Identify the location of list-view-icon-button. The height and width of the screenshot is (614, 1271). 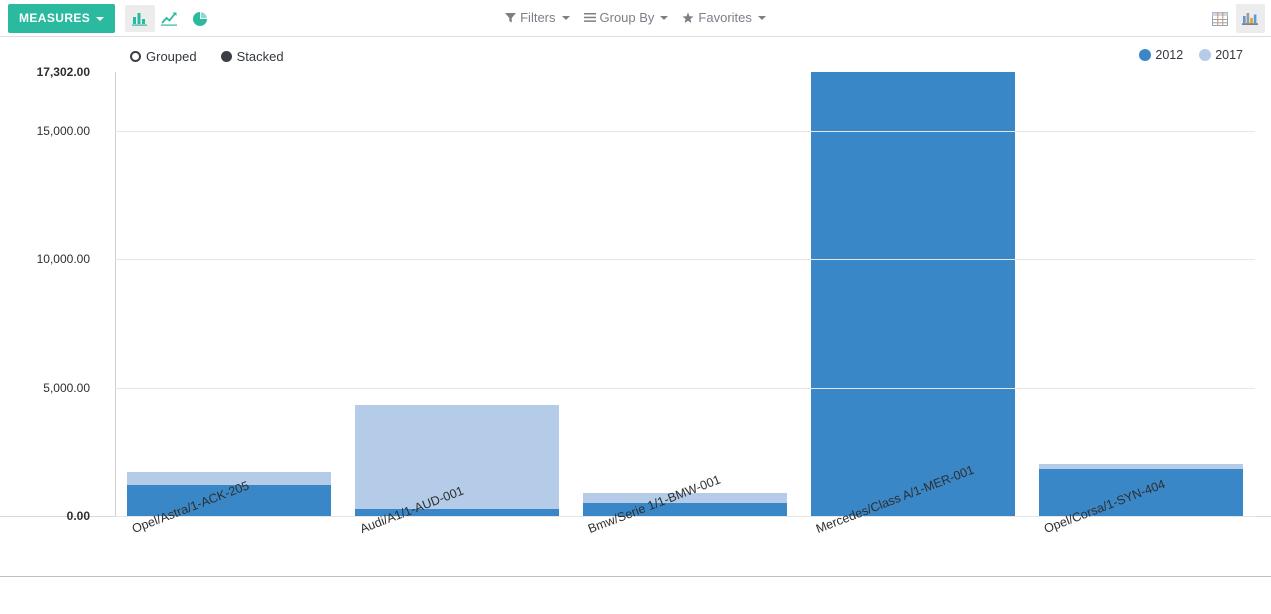
(1219, 18).